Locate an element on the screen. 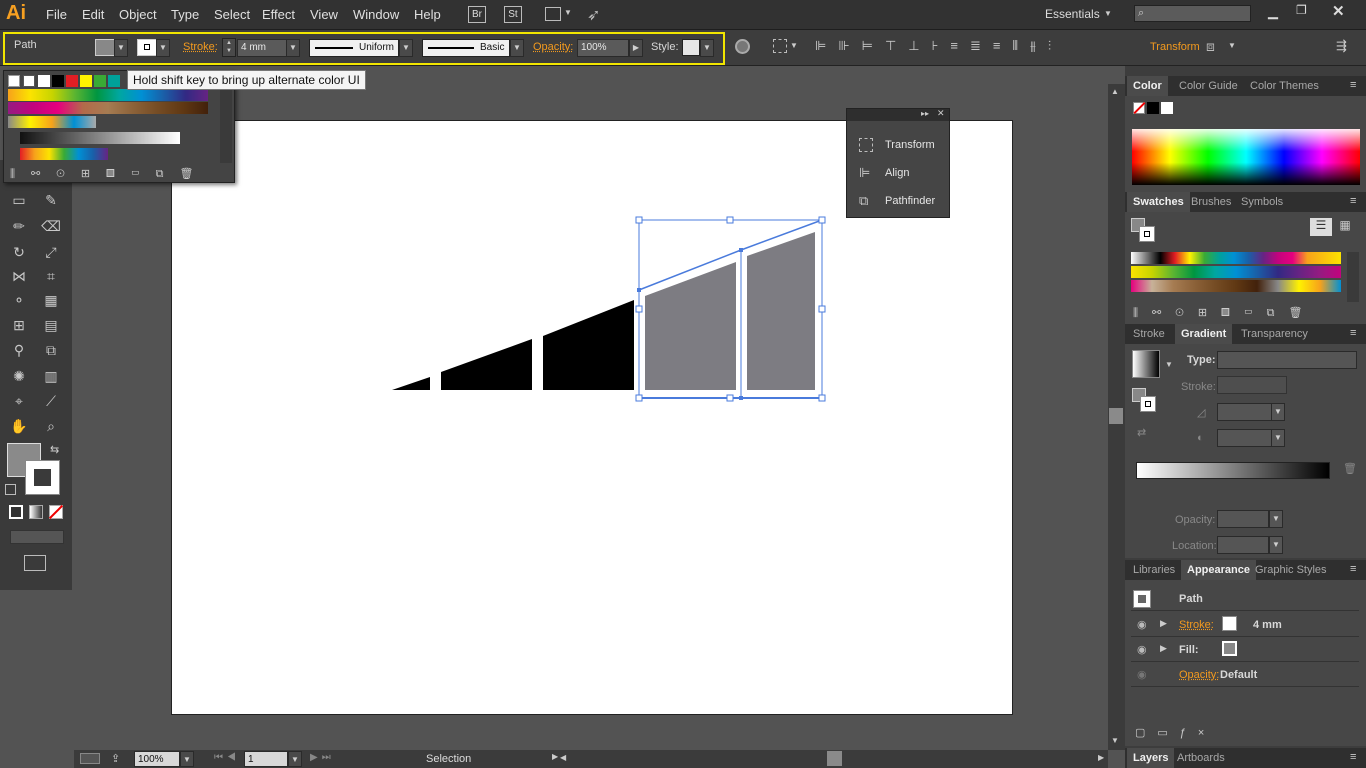  panel-title-bar: ▸▸ ✕ is located at coordinates (898, 114).